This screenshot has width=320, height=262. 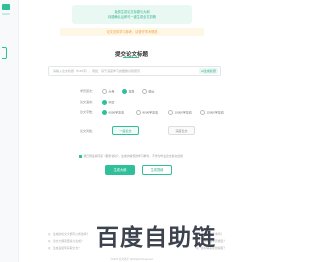 I want to click on style-label: 论文风格：, so click(x=88, y=131).